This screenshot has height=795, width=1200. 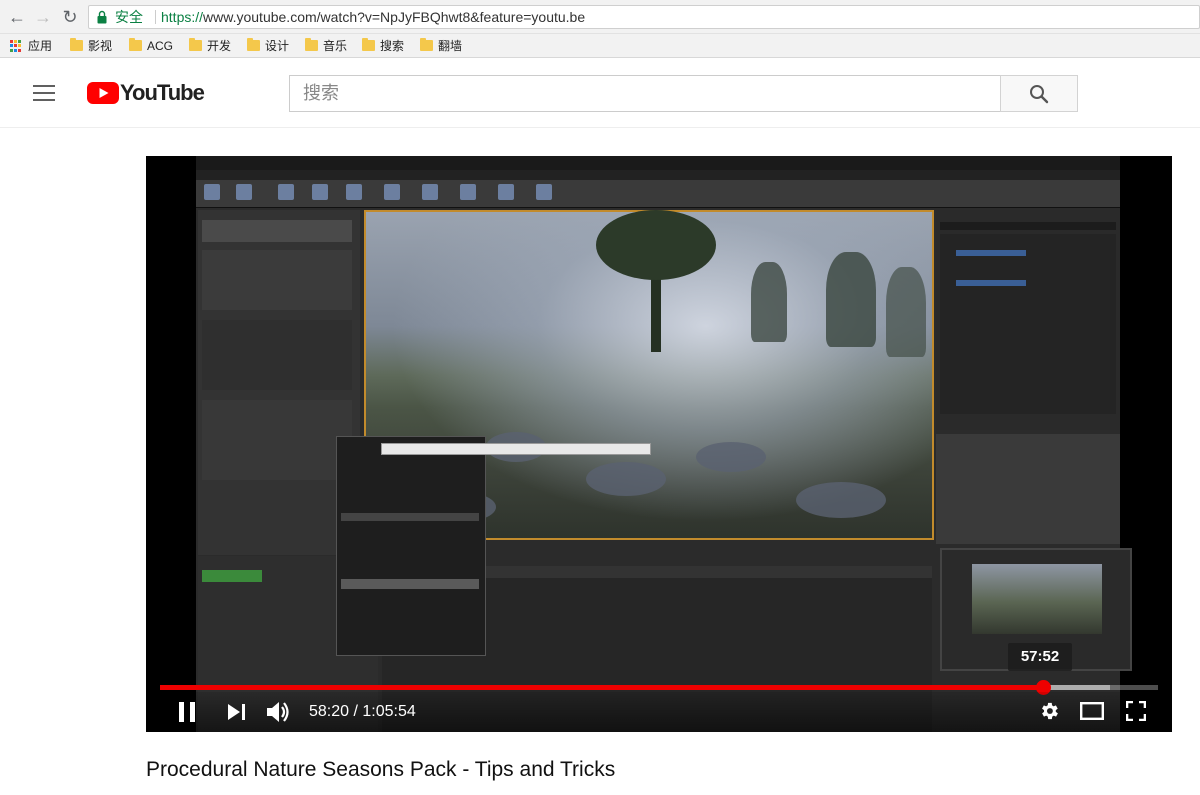 What do you see at coordinates (129, 17) in the screenshot?
I see `secure-label: 安全` at bounding box center [129, 17].